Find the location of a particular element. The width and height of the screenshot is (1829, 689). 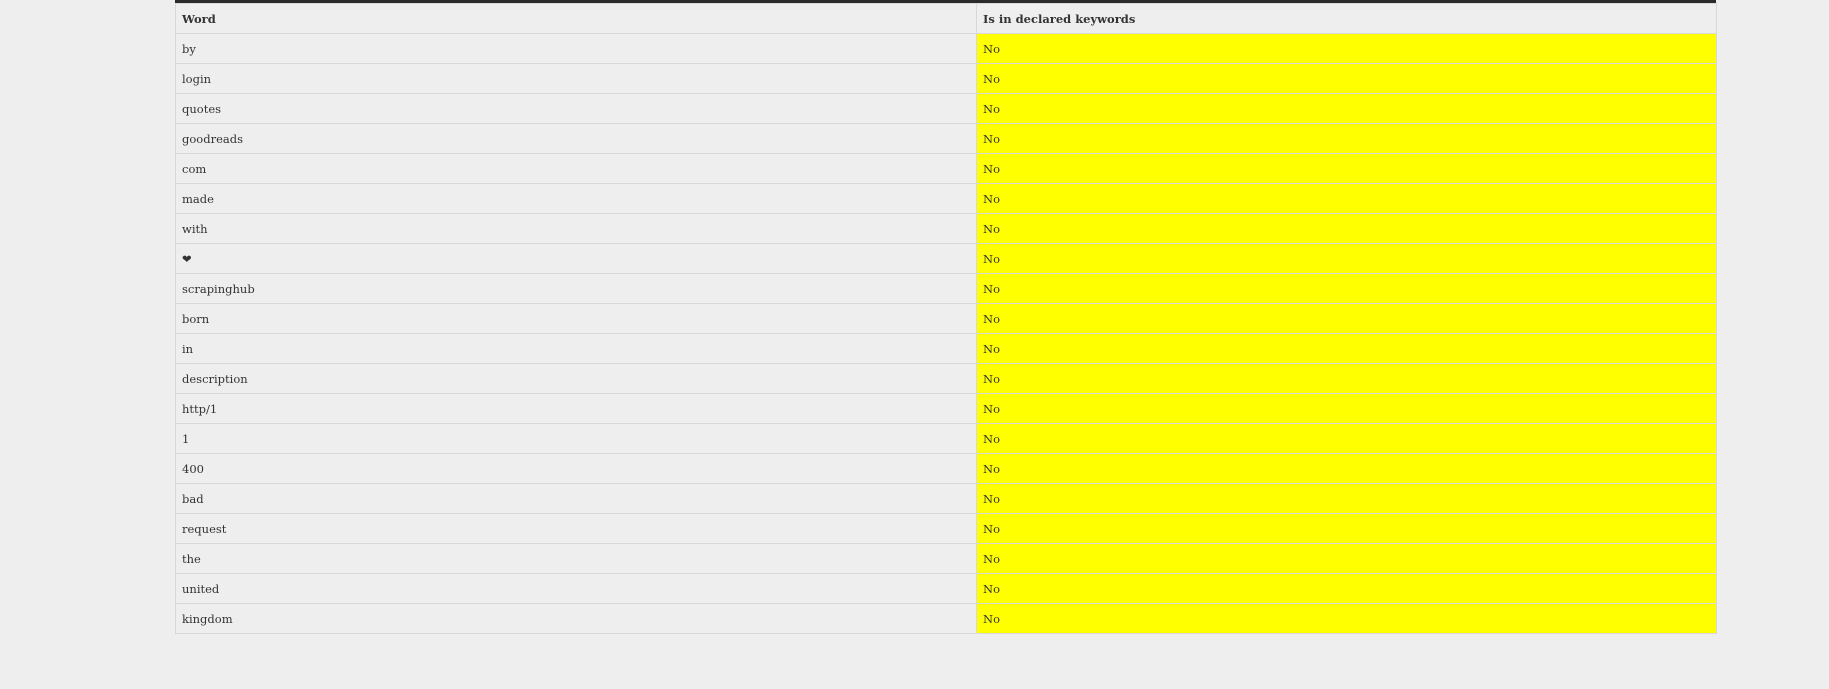

word-cell: bad is located at coordinates (576, 498).